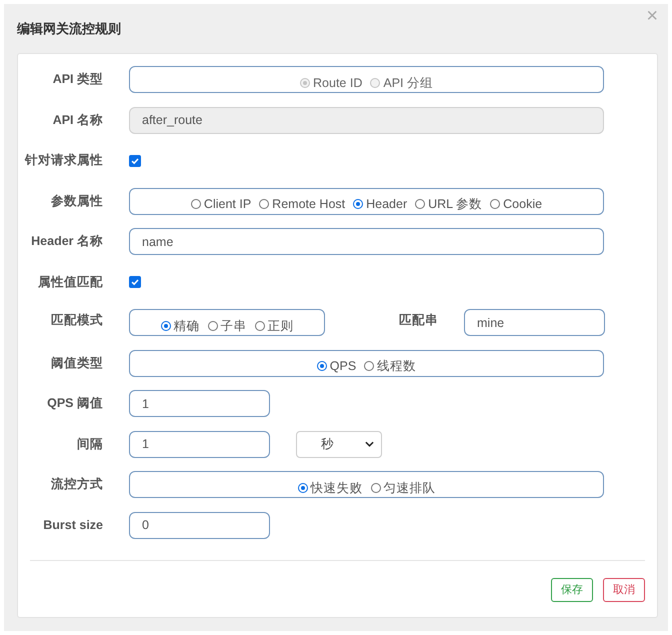 This screenshot has height=635, width=672. I want to click on field-label: 匹配模式, so click(76, 320).